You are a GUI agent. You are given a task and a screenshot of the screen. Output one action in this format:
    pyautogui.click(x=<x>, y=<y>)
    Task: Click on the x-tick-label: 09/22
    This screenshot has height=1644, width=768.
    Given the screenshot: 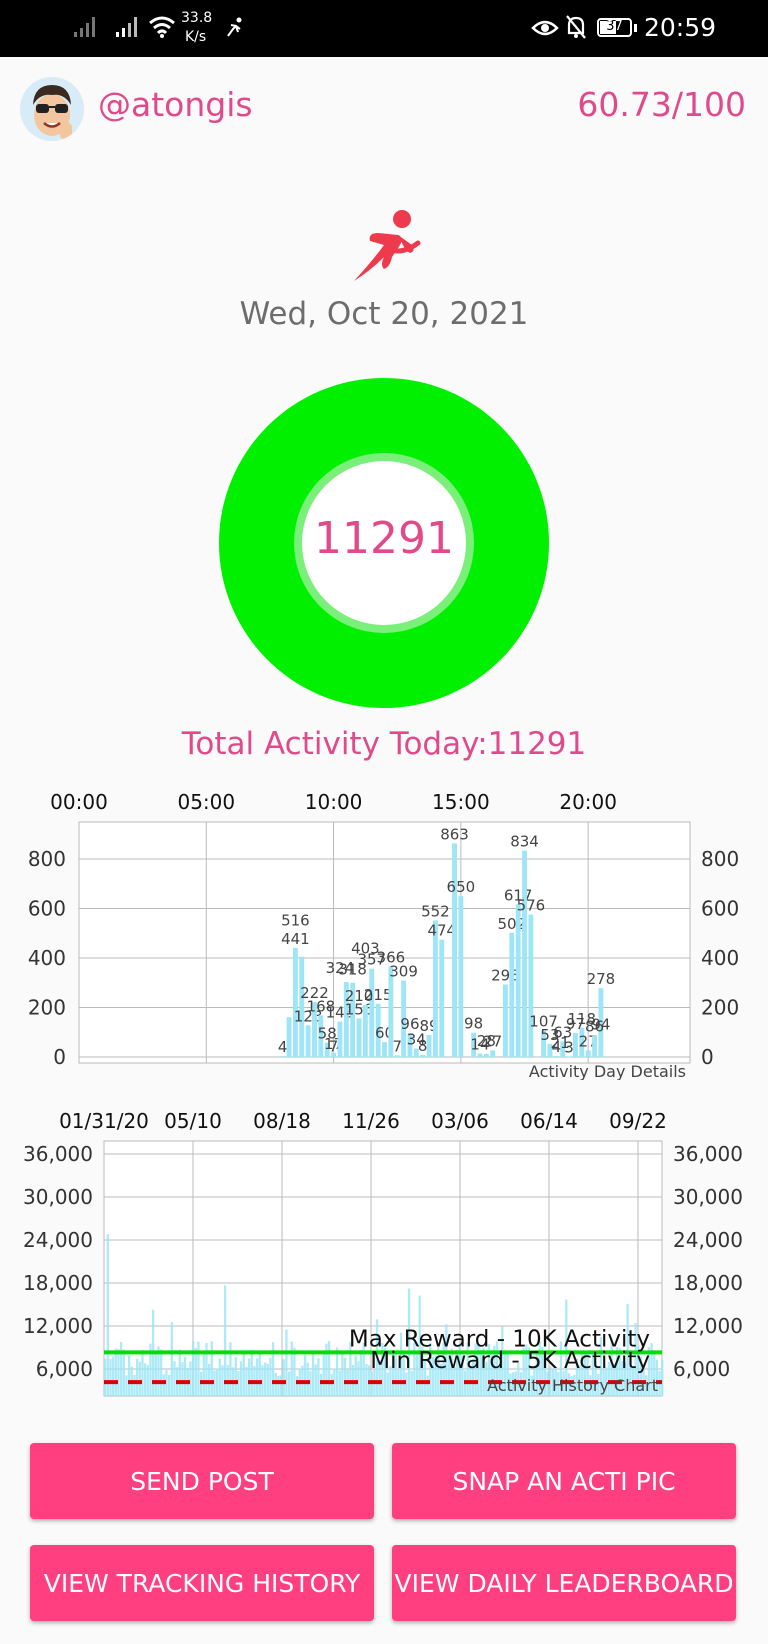 What is the action you would take?
    pyautogui.click(x=638, y=1121)
    